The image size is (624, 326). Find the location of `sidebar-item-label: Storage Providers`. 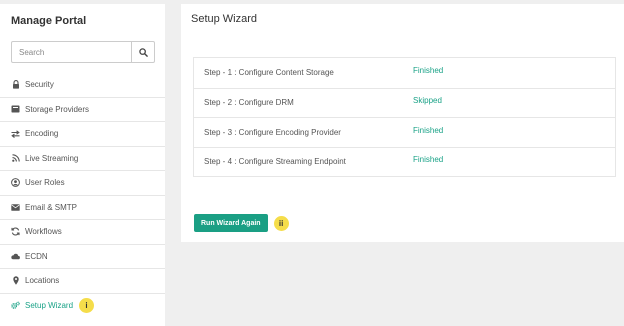

sidebar-item-label: Storage Providers is located at coordinates (57, 109).